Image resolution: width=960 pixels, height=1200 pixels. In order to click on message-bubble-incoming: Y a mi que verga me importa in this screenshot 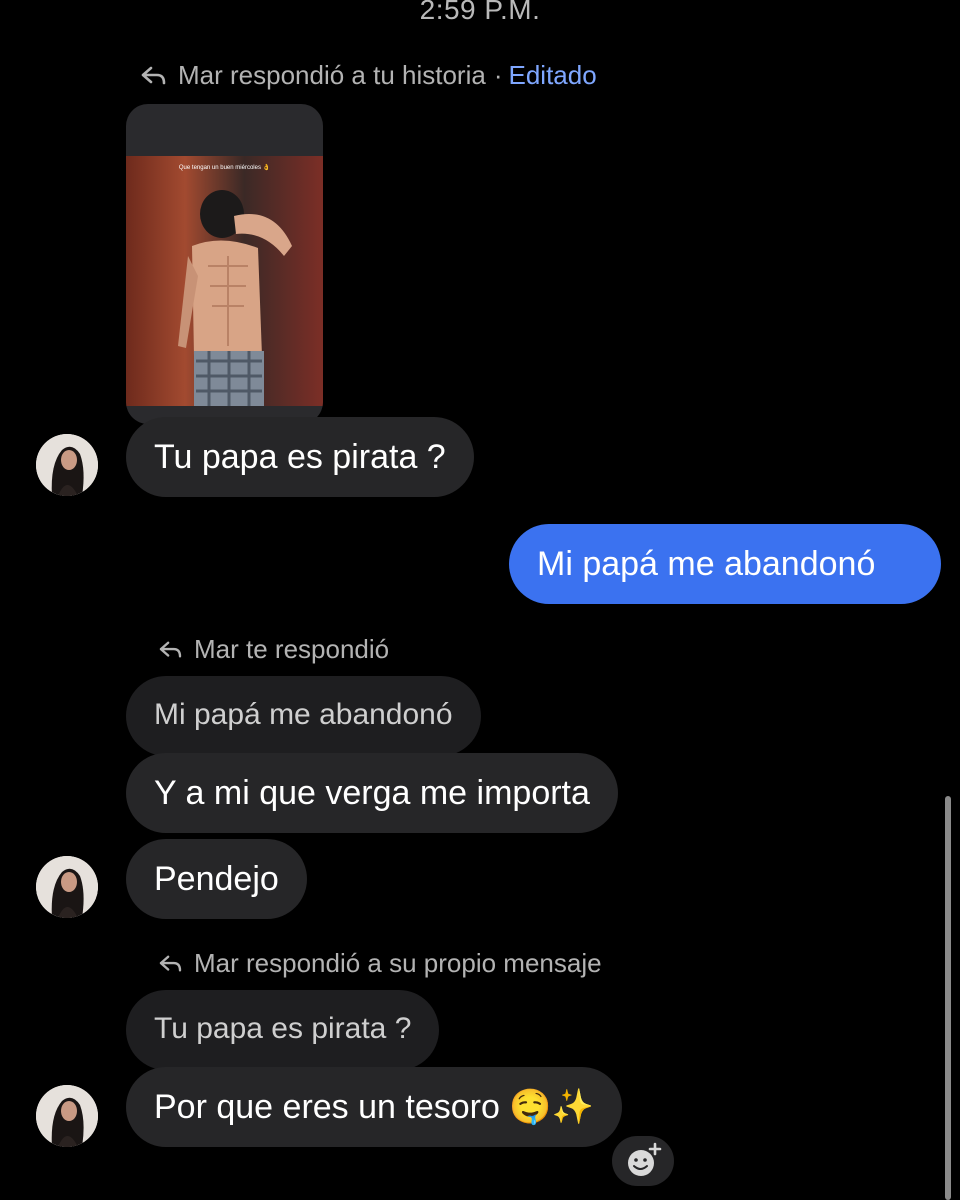, I will do `click(372, 793)`.